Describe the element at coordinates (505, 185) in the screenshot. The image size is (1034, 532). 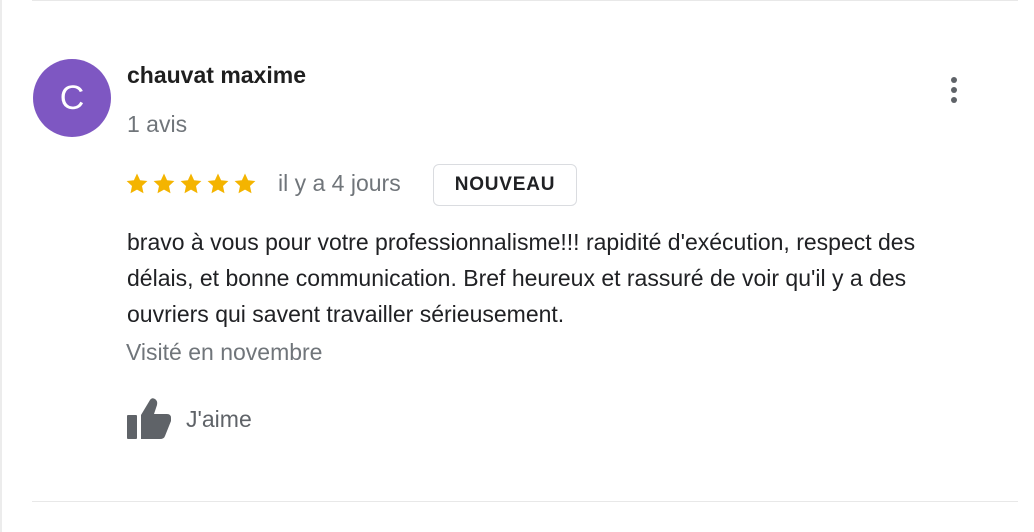
I see `new-badge: NOUVEAU` at that location.